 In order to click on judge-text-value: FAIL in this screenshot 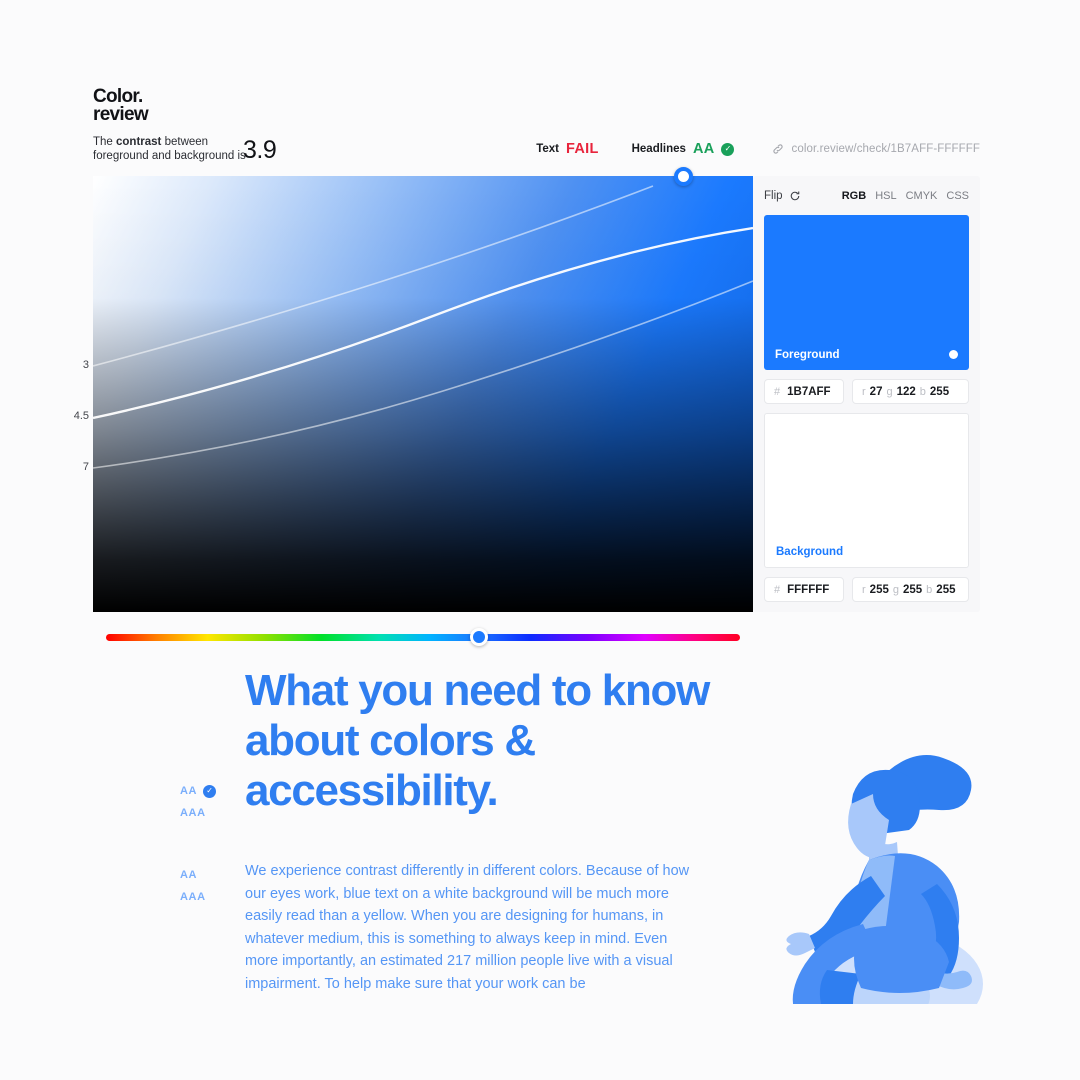, I will do `click(582, 149)`.